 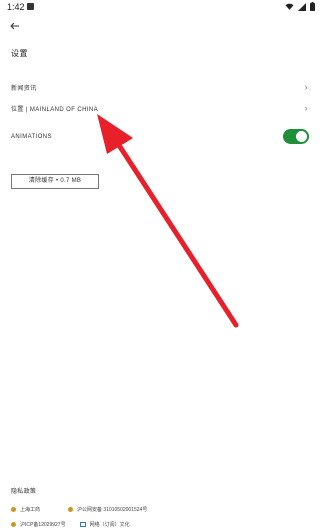 I want to click on setting-animations: ANIMATIONS, so click(x=159, y=141).